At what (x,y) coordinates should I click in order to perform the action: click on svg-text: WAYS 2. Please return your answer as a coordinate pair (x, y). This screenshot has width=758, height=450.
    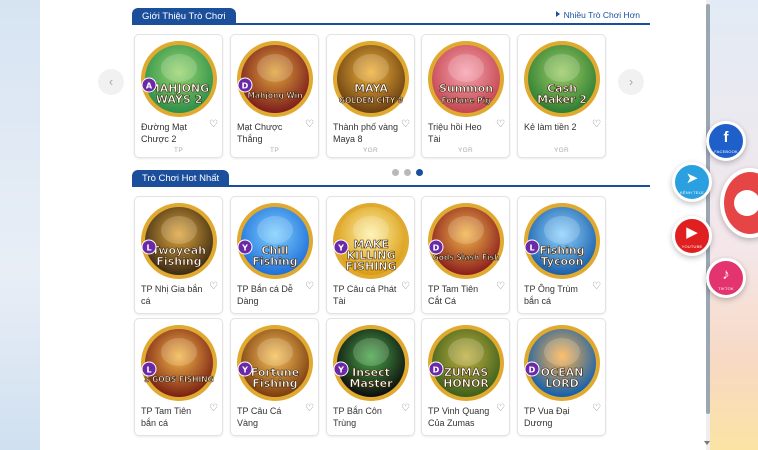
    Looking at the image, I should click on (179, 99).